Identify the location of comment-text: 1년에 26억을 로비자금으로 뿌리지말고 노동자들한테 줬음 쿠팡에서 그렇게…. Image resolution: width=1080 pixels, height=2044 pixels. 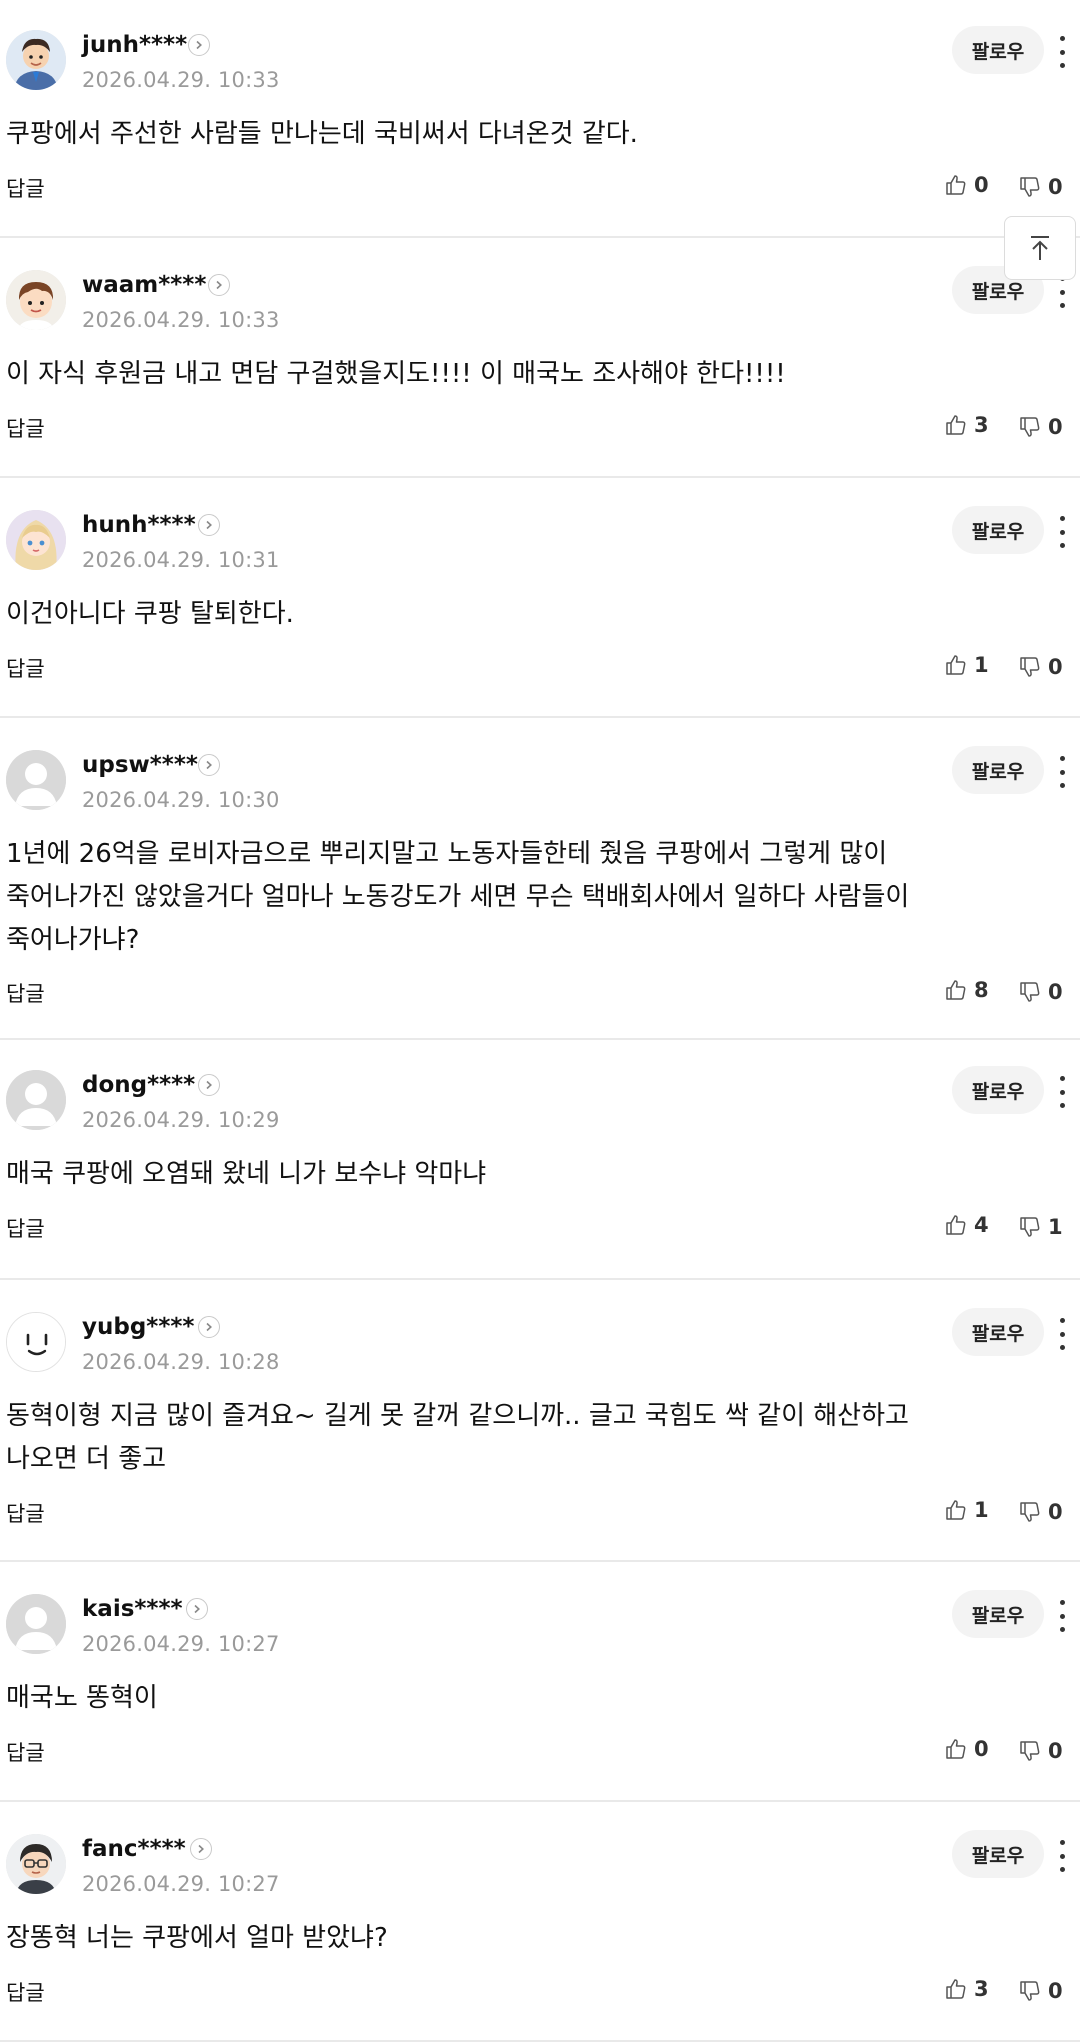
(458, 897).